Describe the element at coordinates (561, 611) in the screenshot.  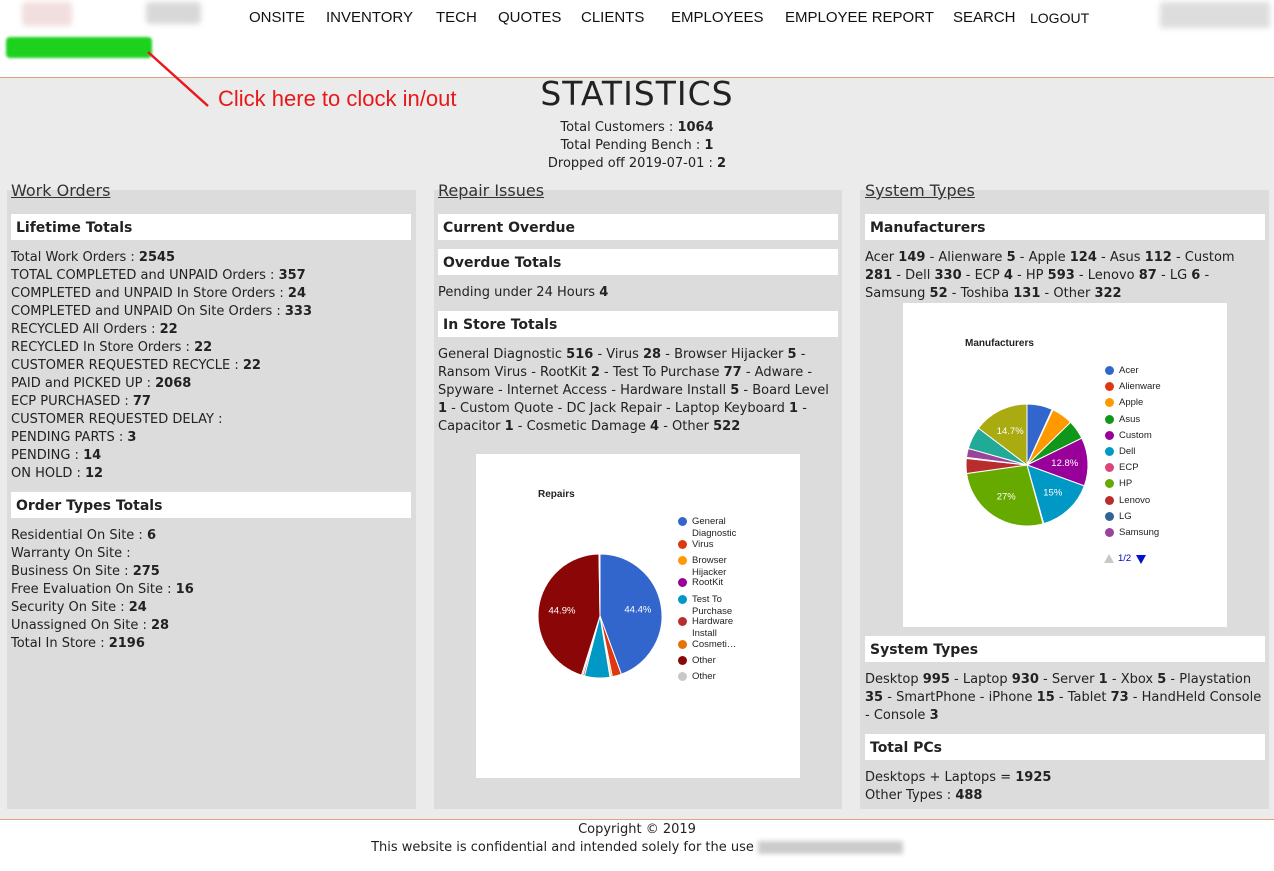
I see `pie-slice-label: 44.9%` at that location.